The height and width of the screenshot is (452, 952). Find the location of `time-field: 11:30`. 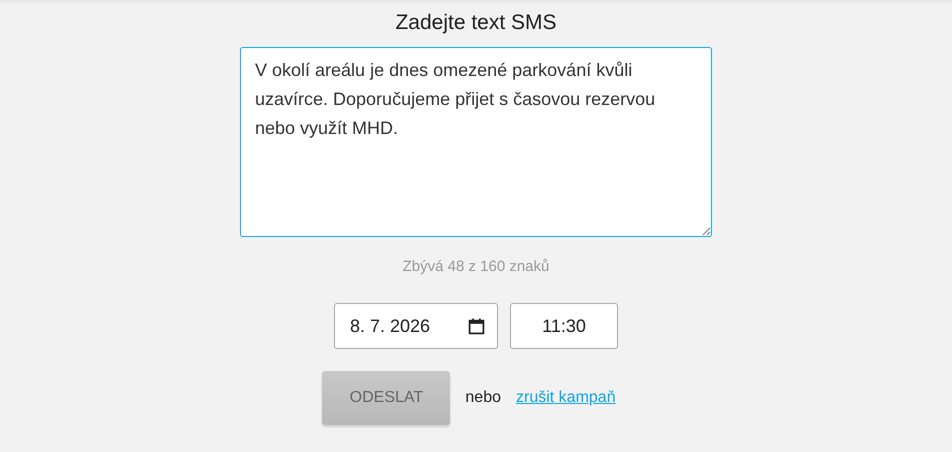

time-field: 11:30 is located at coordinates (564, 326).